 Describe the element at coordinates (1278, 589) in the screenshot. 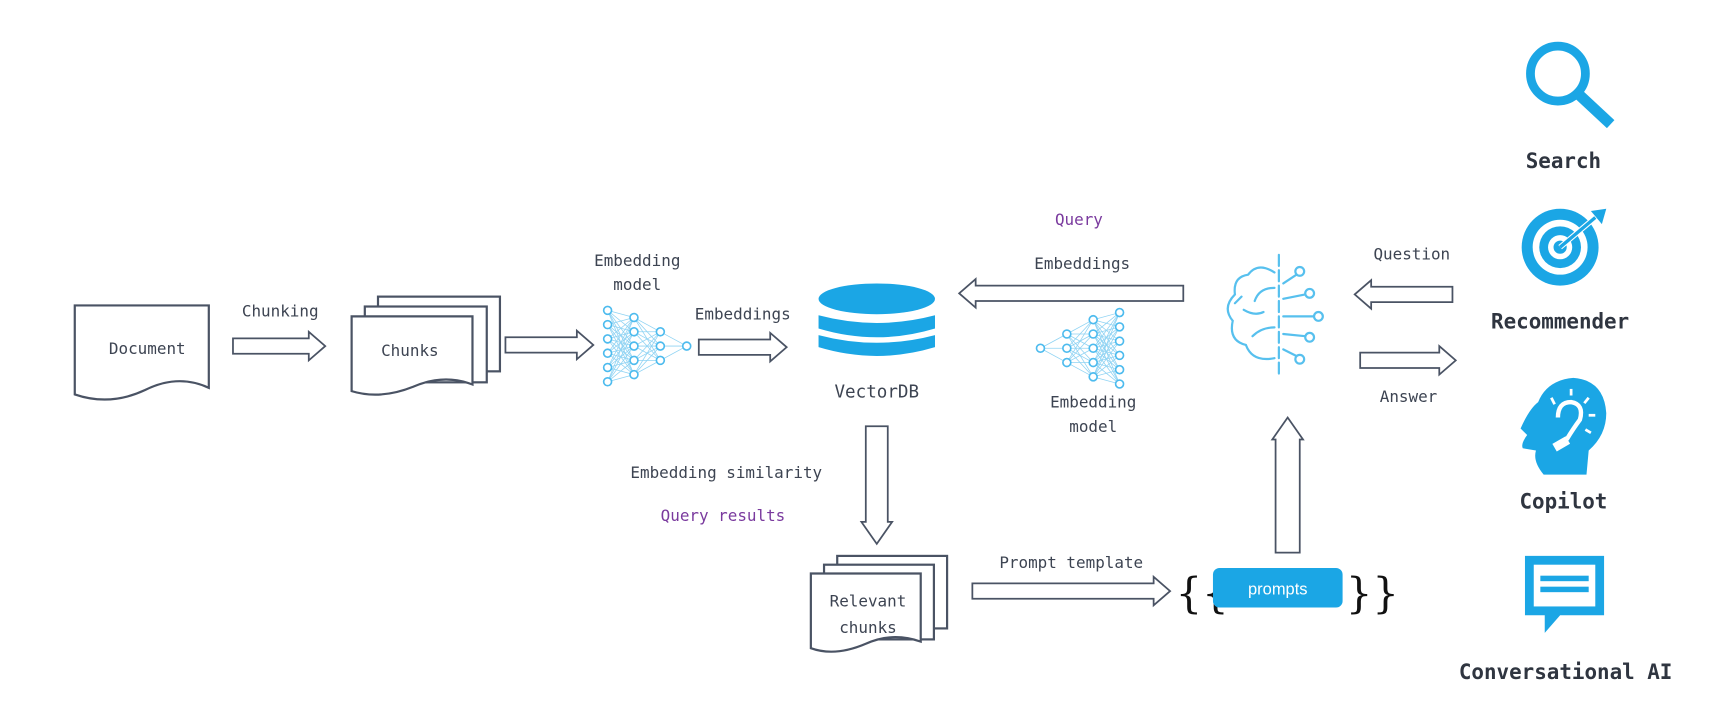

I see `prompts-label: prompts` at that location.